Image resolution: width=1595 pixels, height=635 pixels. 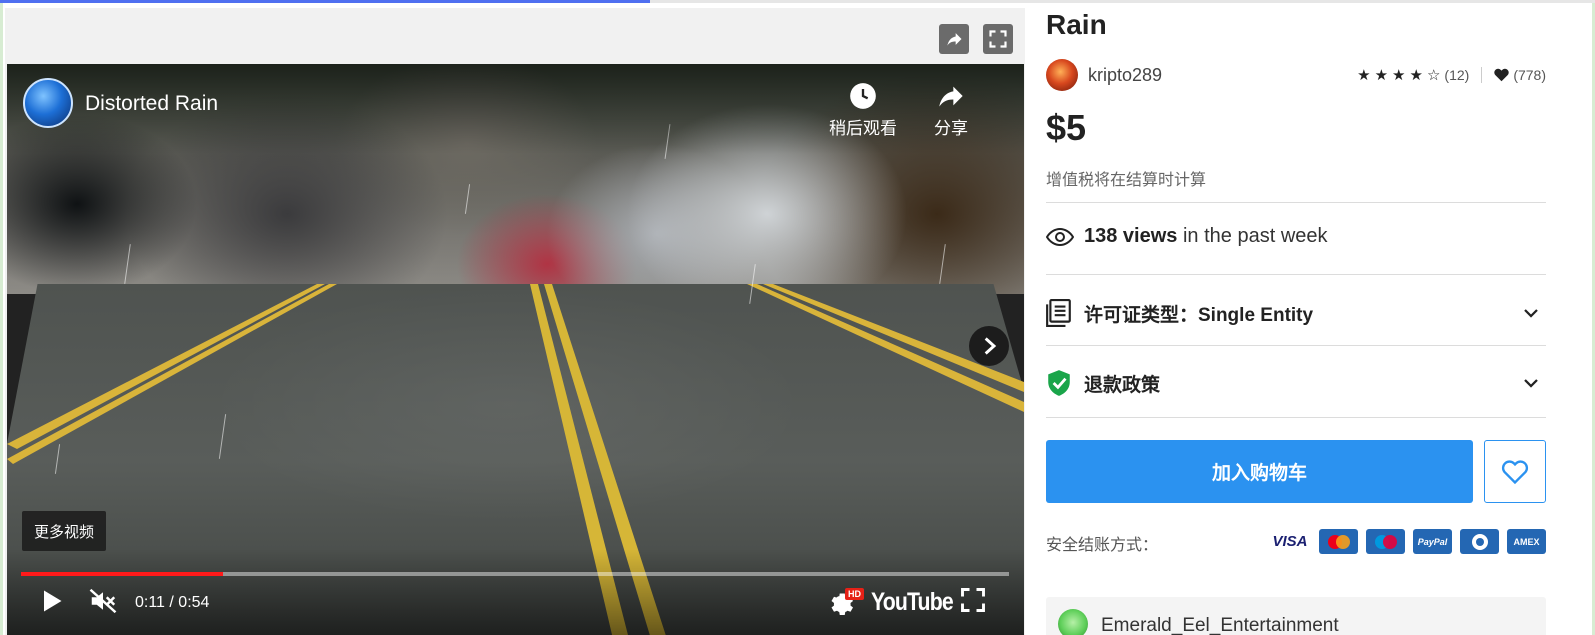 What do you see at coordinates (1131, 236) in the screenshot?
I see `views-count: 138 views` at bounding box center [1131, 236].